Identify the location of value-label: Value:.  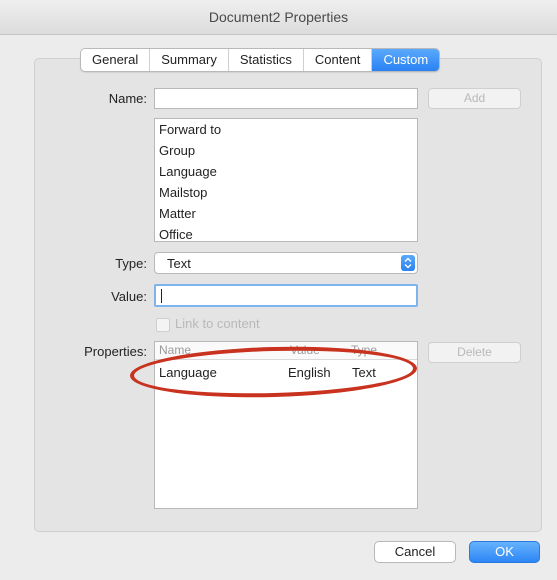
(129, 296).